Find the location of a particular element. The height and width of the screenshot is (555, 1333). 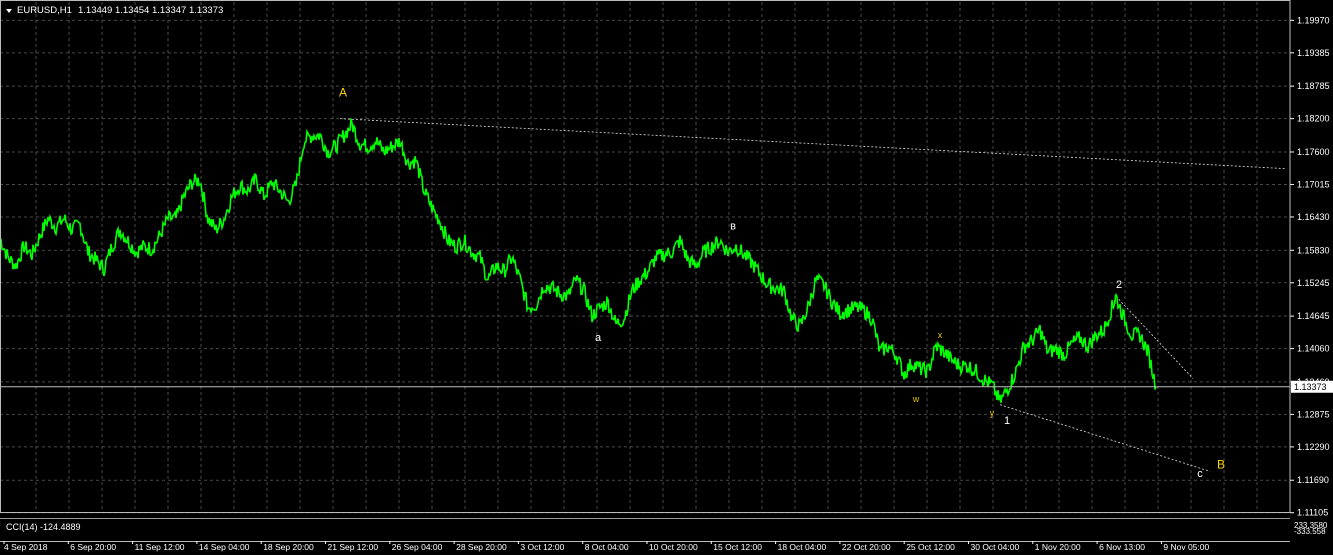

price-tick-label: 1.11105 is located at coordinates (1312, 513).